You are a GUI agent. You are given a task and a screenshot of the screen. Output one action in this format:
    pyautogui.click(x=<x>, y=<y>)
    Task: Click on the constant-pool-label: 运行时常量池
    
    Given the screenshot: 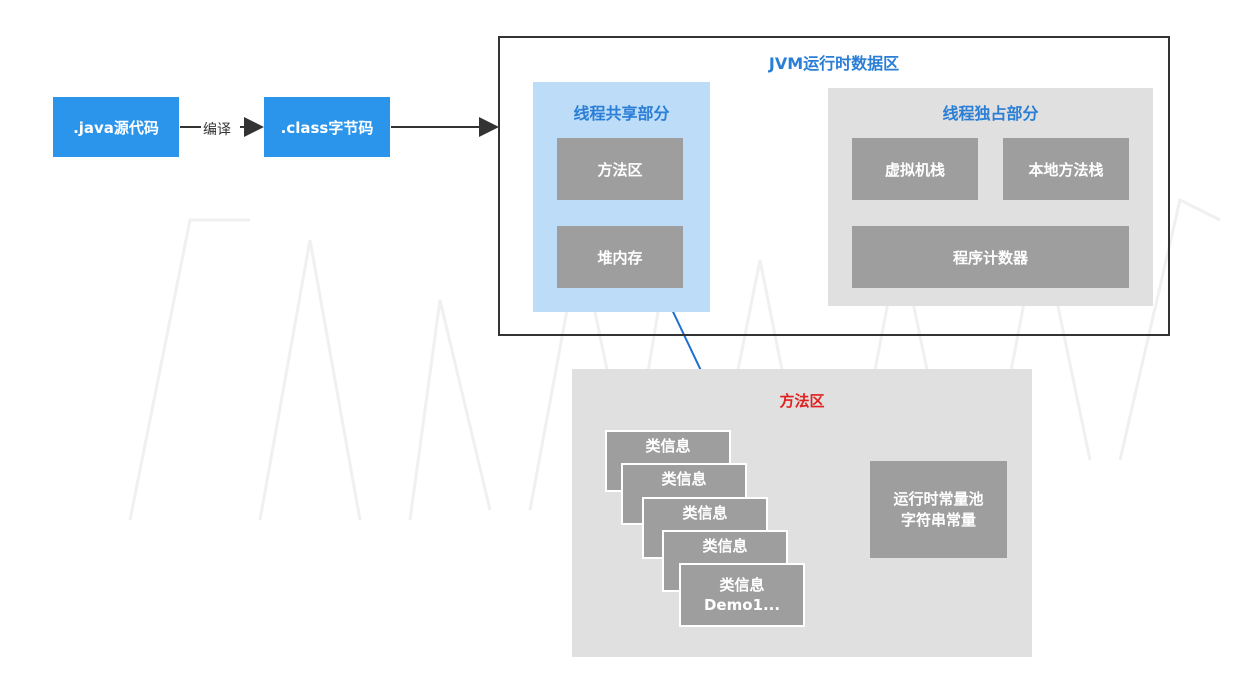 What is the action you would take?
    pyautogui.click(x=938, y=498)
    